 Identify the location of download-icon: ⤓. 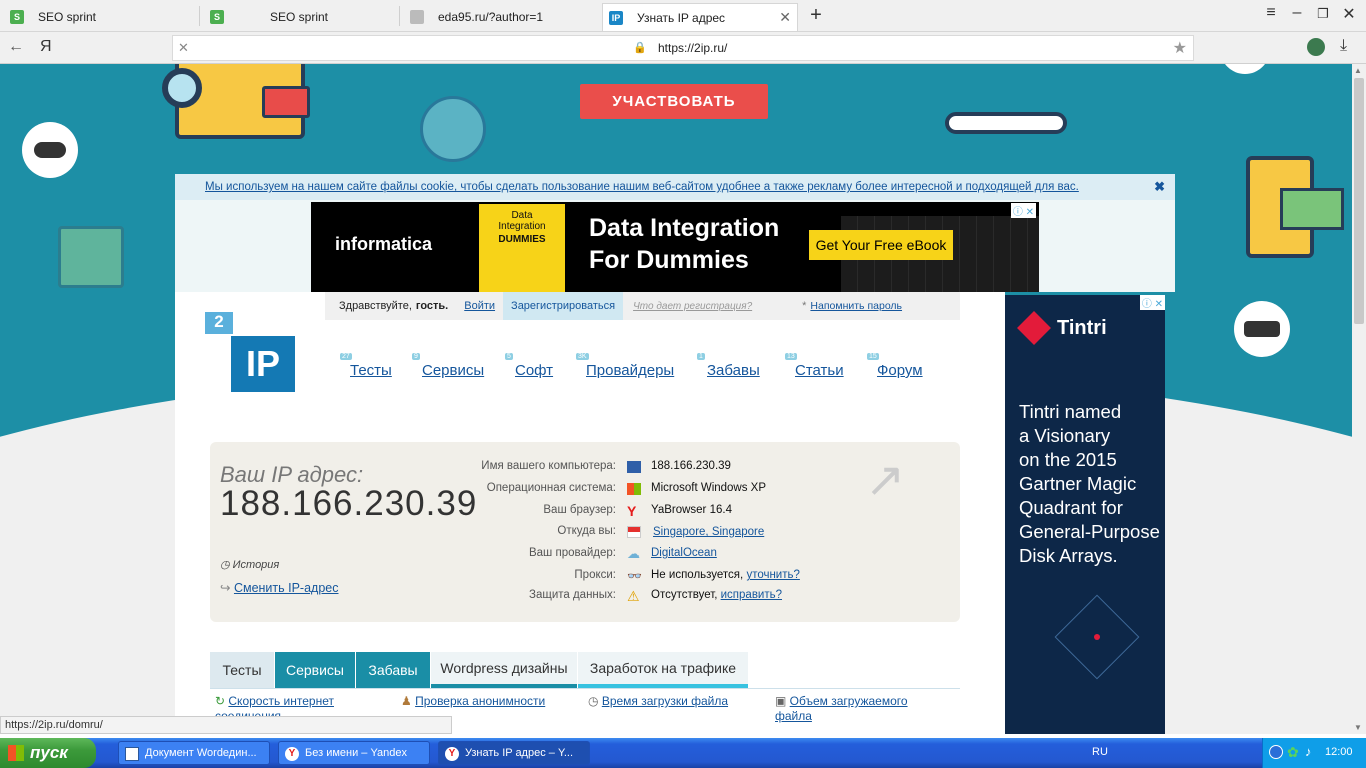
(1343, 46).